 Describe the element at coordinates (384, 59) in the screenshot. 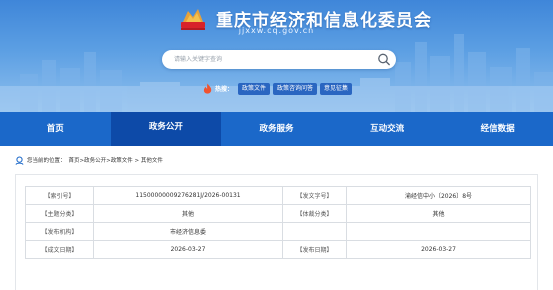

I see `search-icon` at that location.